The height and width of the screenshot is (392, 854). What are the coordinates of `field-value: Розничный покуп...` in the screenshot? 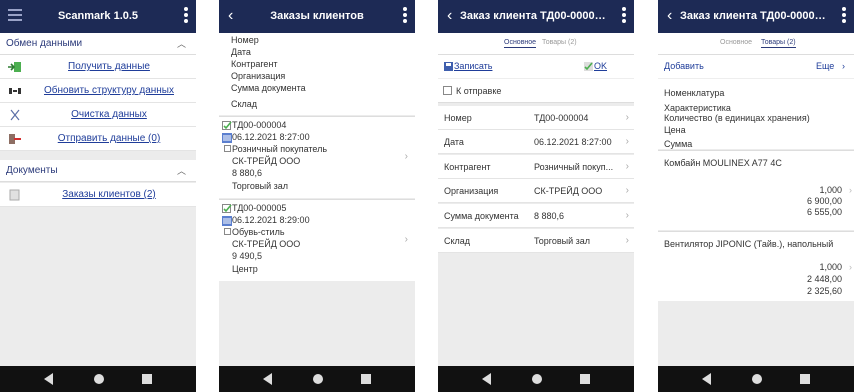 It's located at (574, 167).